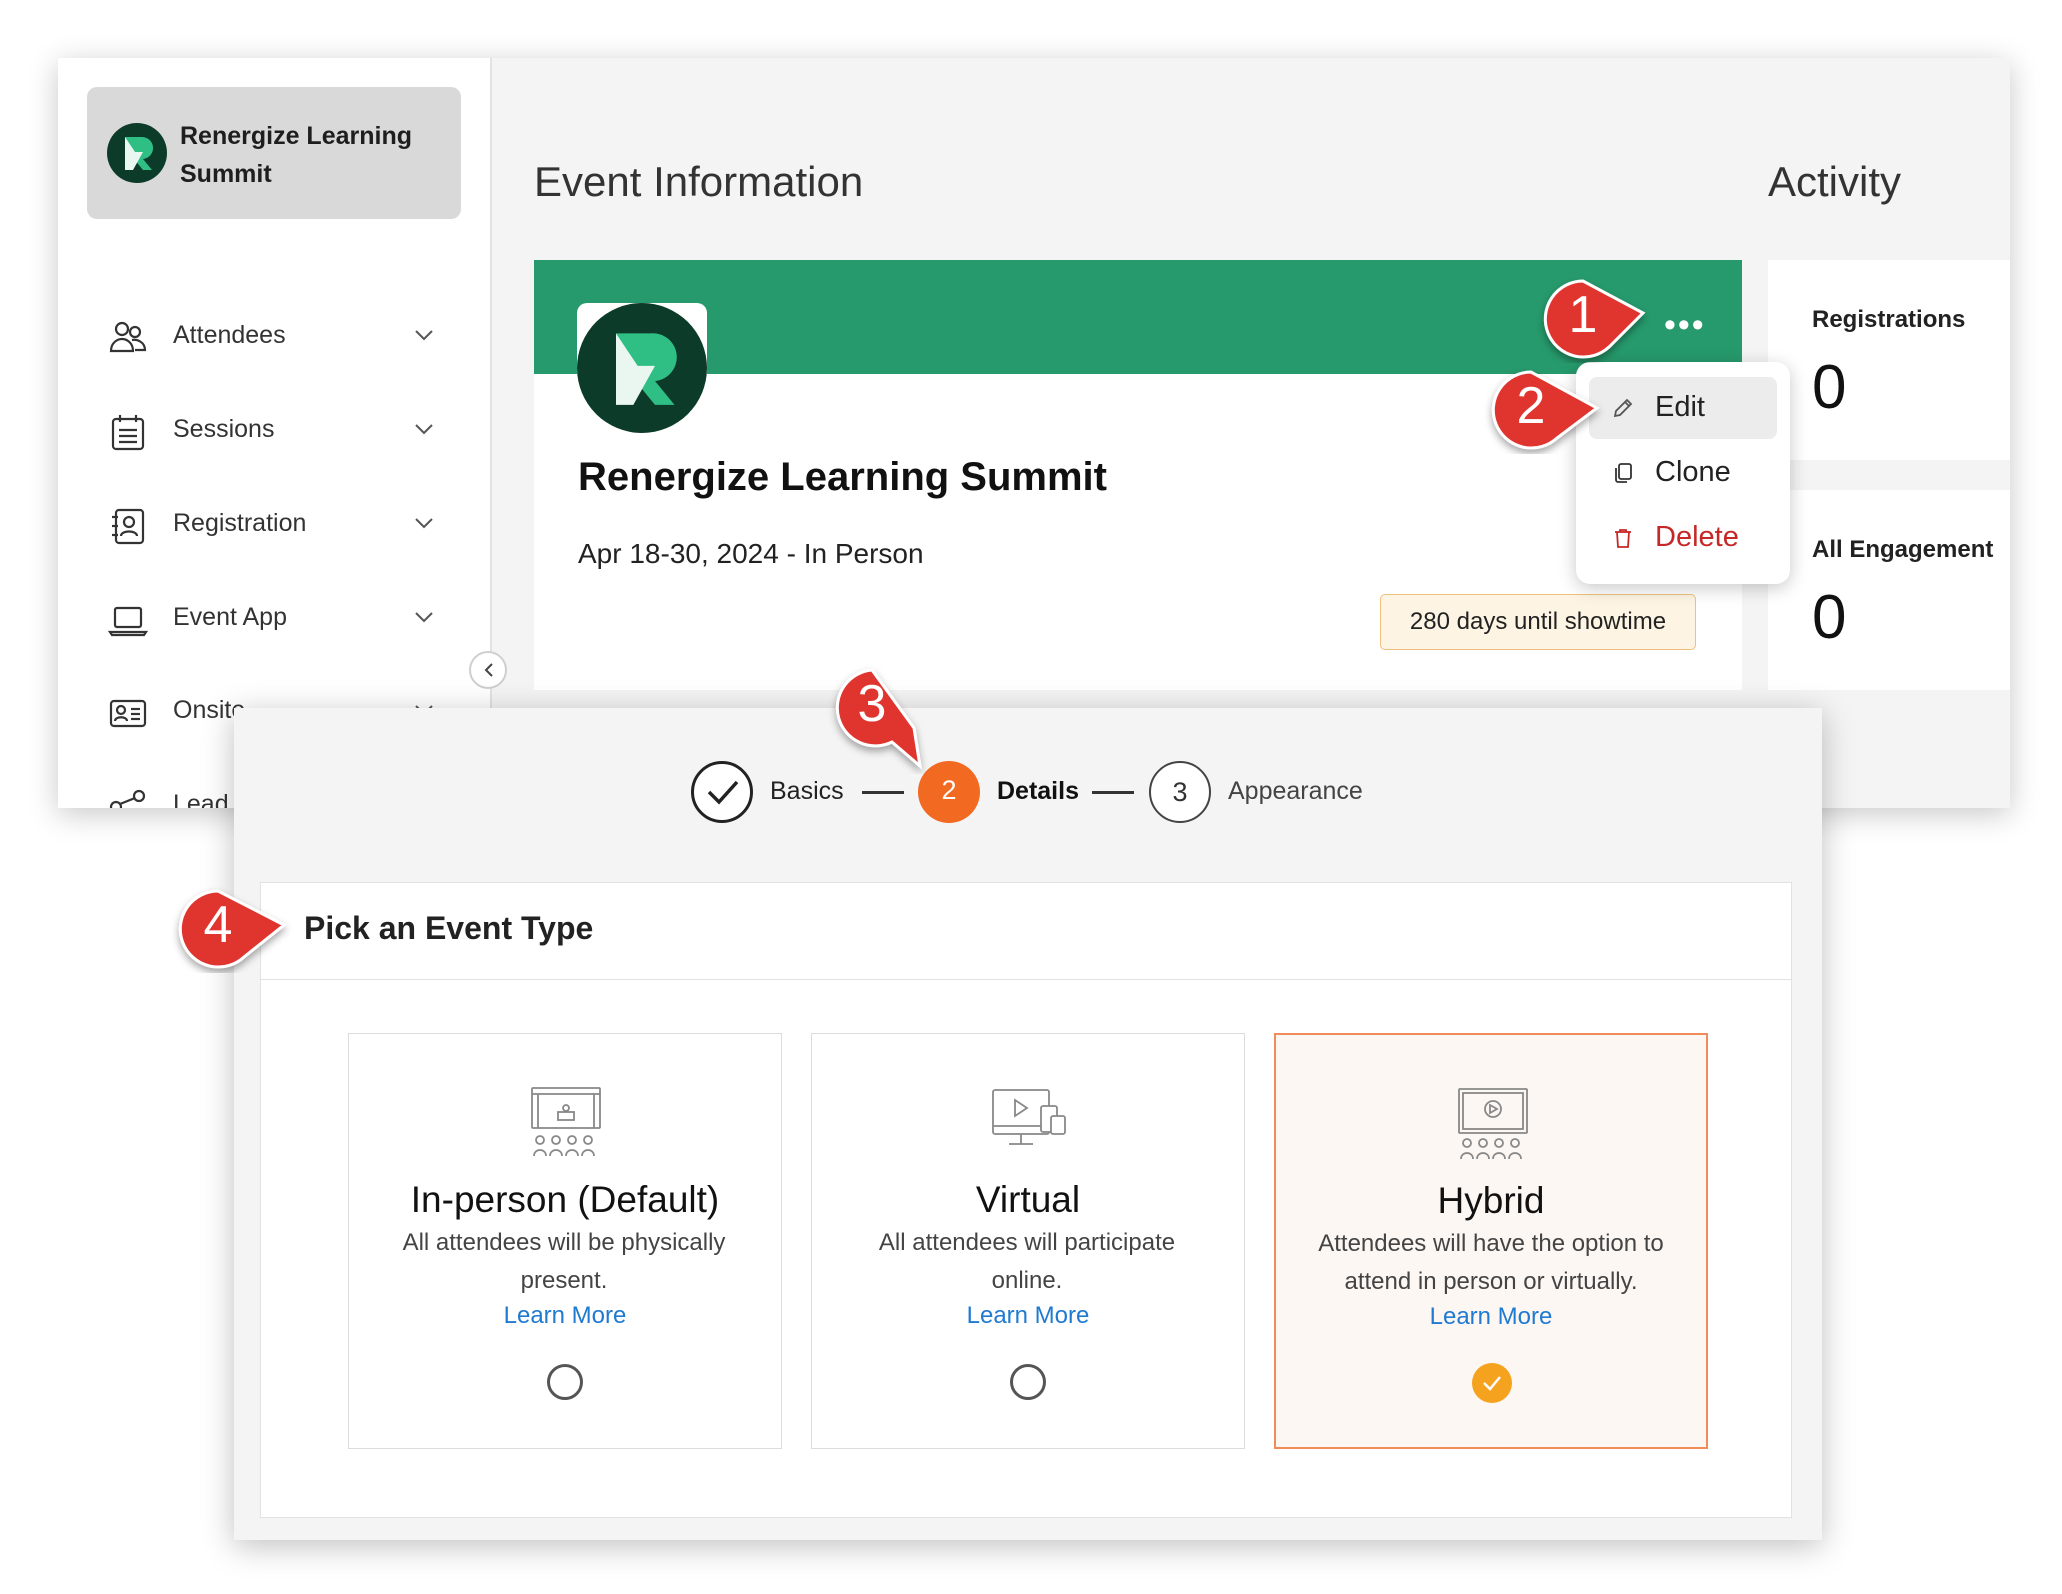 The image size is (2062, 1594). What do you see at coordinates (1685, 325) in the screenshot?
I see `more-options-icon: •••` at bounding box center [1685, 325].